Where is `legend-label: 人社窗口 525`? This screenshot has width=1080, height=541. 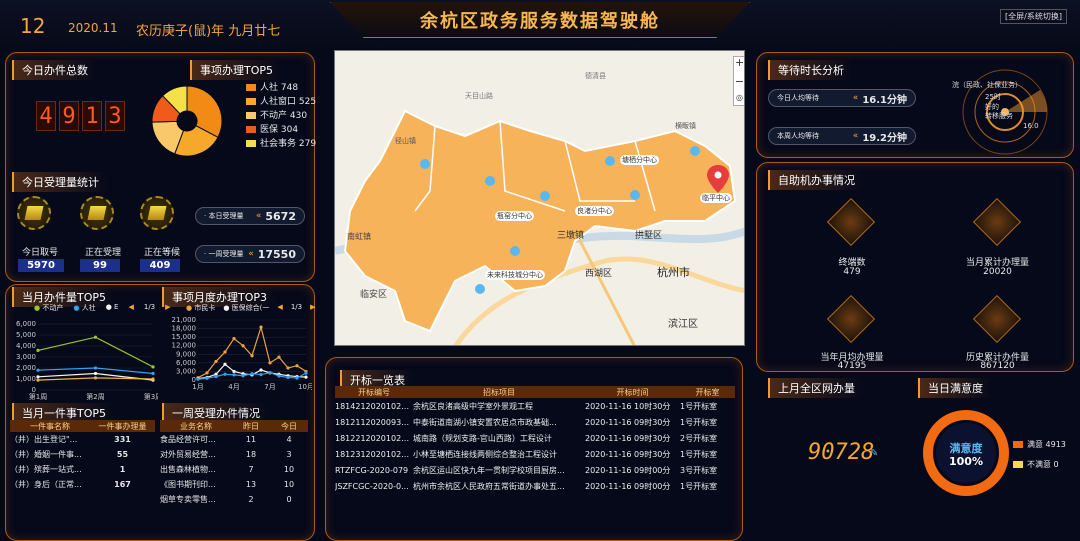 legend-label: 人社窗口 525 is located at coordinates (288, 102).